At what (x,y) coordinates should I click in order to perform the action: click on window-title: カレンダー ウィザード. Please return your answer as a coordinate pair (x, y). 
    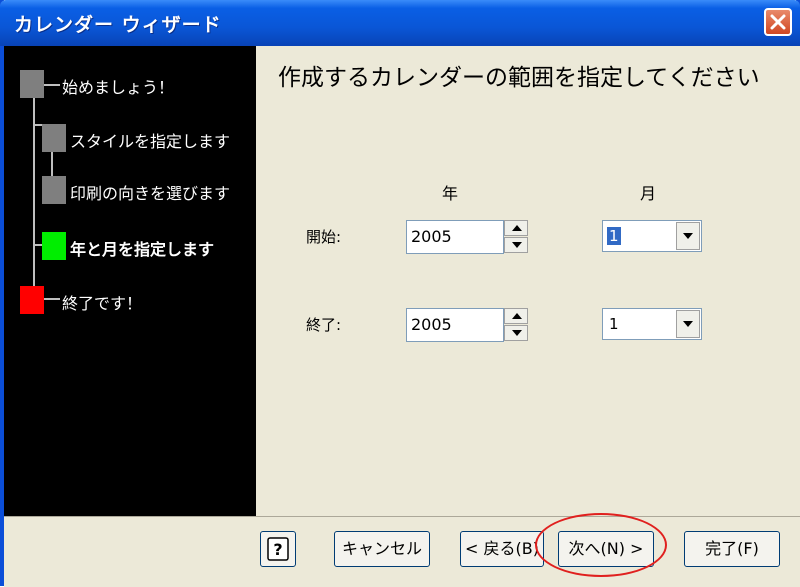
    Looking at the image, I should click on (118, 25).